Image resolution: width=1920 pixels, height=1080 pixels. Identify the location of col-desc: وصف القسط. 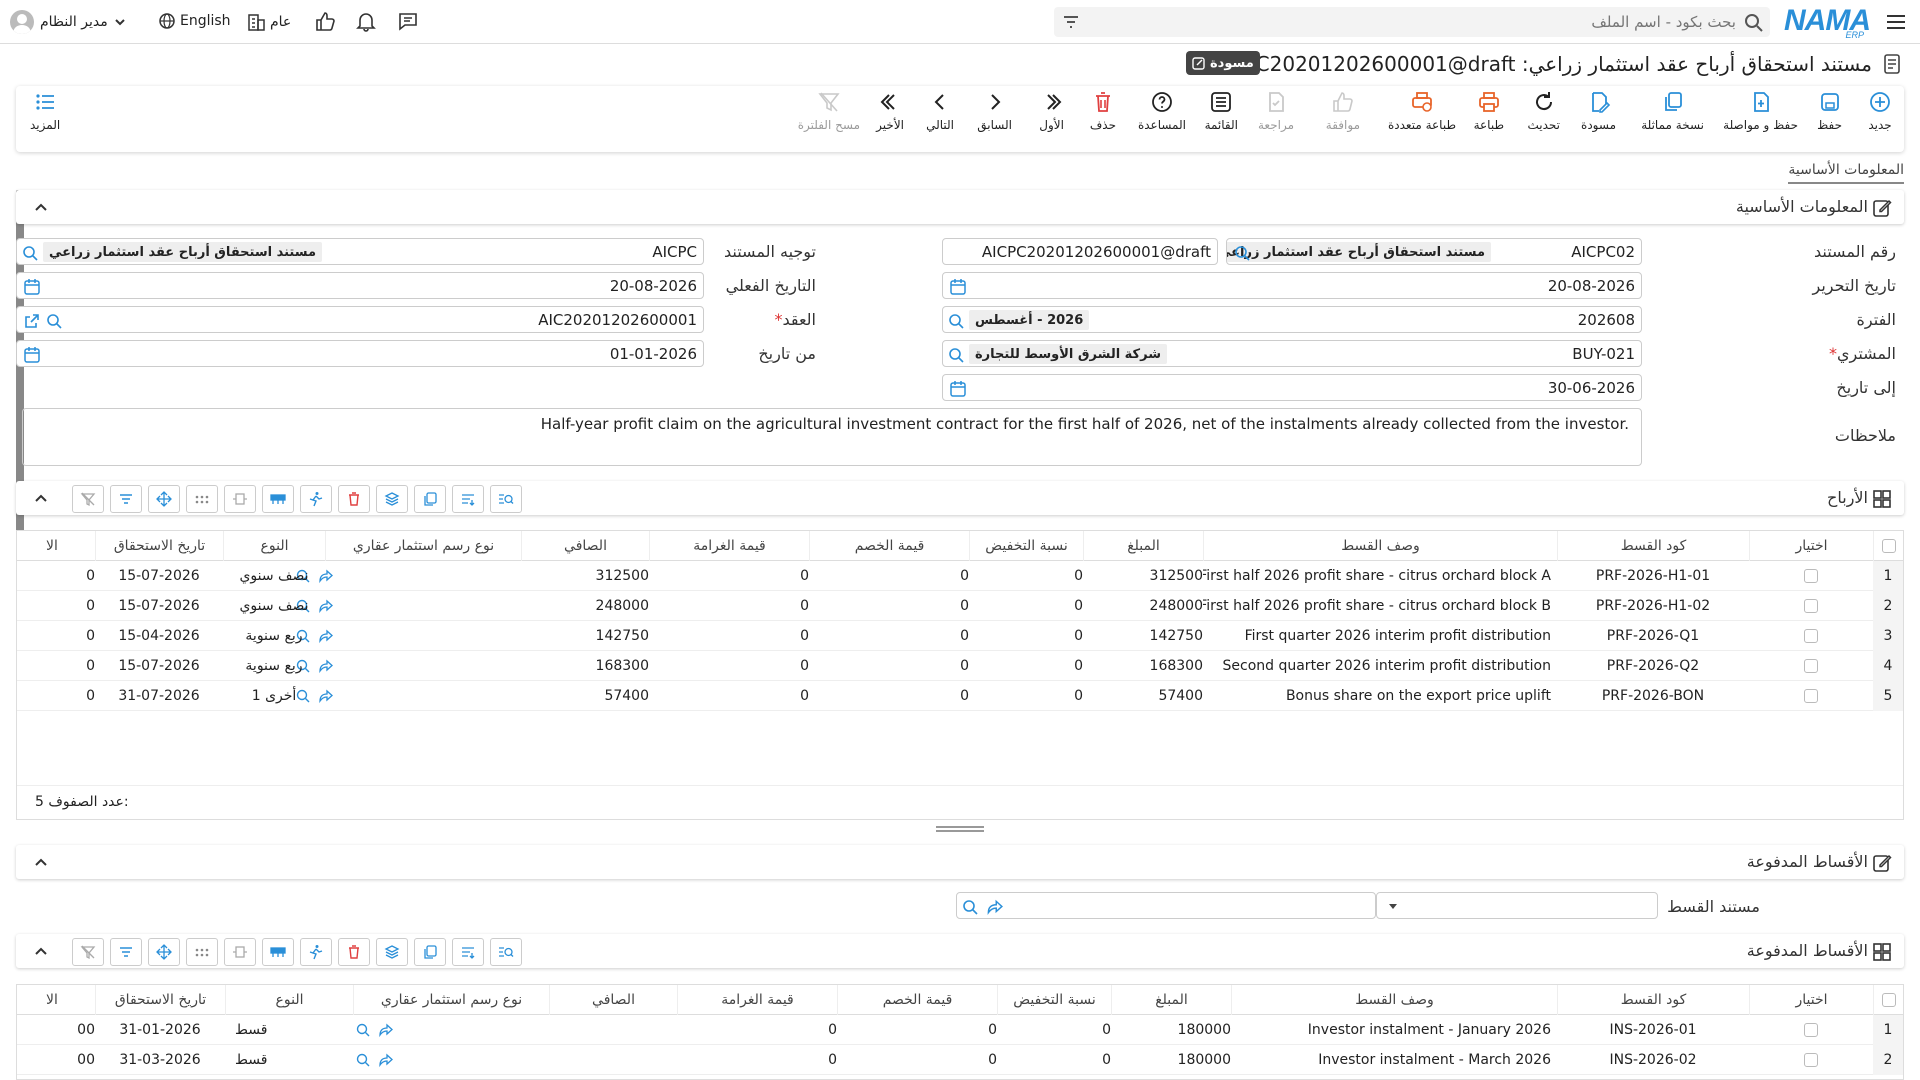
(1380, 546).